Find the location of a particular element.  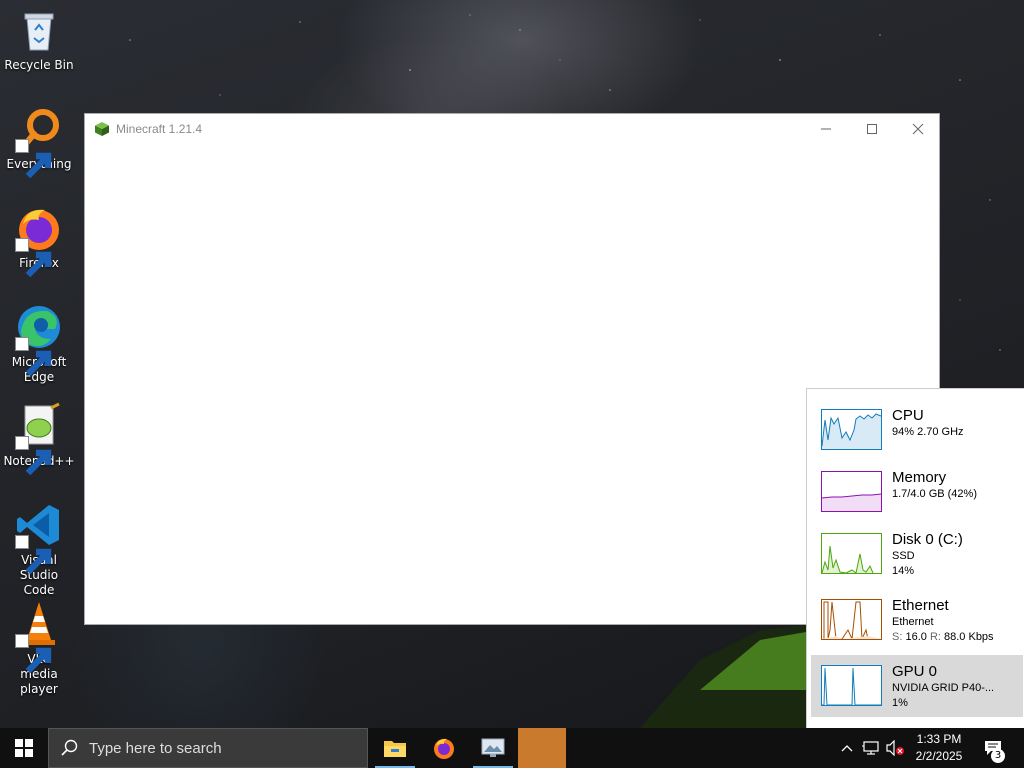

taskbar-search-box is located at coordinates (208, 748).